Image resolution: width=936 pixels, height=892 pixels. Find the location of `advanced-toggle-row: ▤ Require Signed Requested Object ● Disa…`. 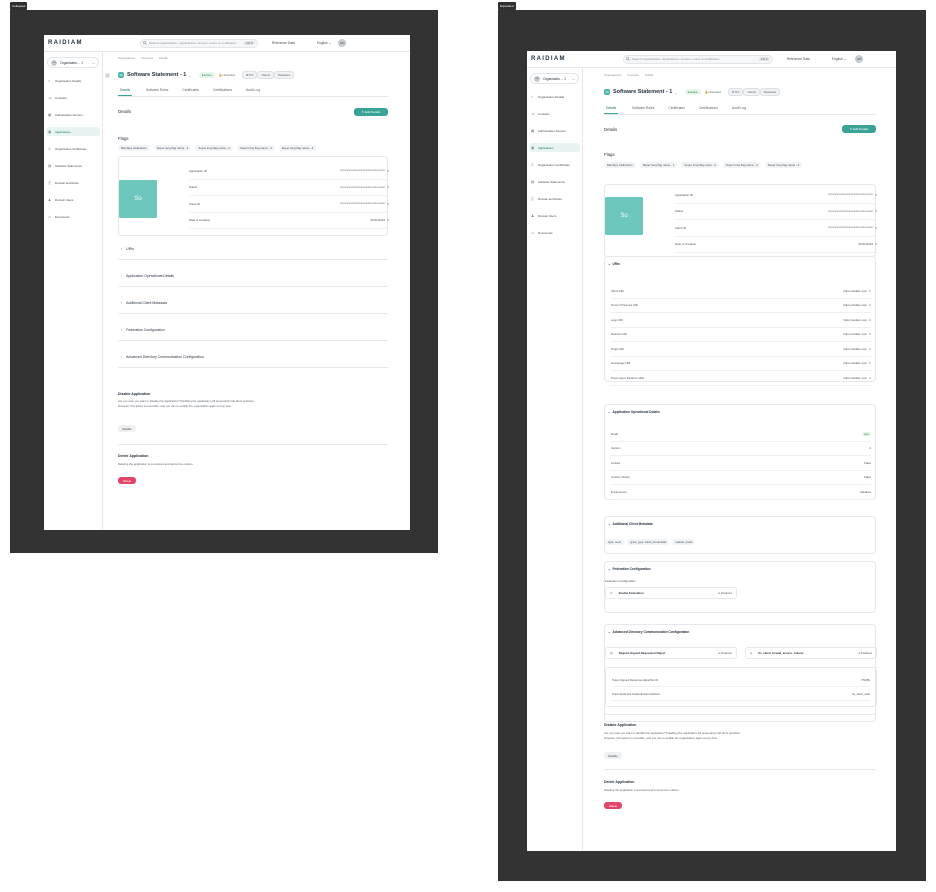

advanced-toggle-row: ▤ Require Signed Requested Object ● Disa… is located at coordinates (671, 653).